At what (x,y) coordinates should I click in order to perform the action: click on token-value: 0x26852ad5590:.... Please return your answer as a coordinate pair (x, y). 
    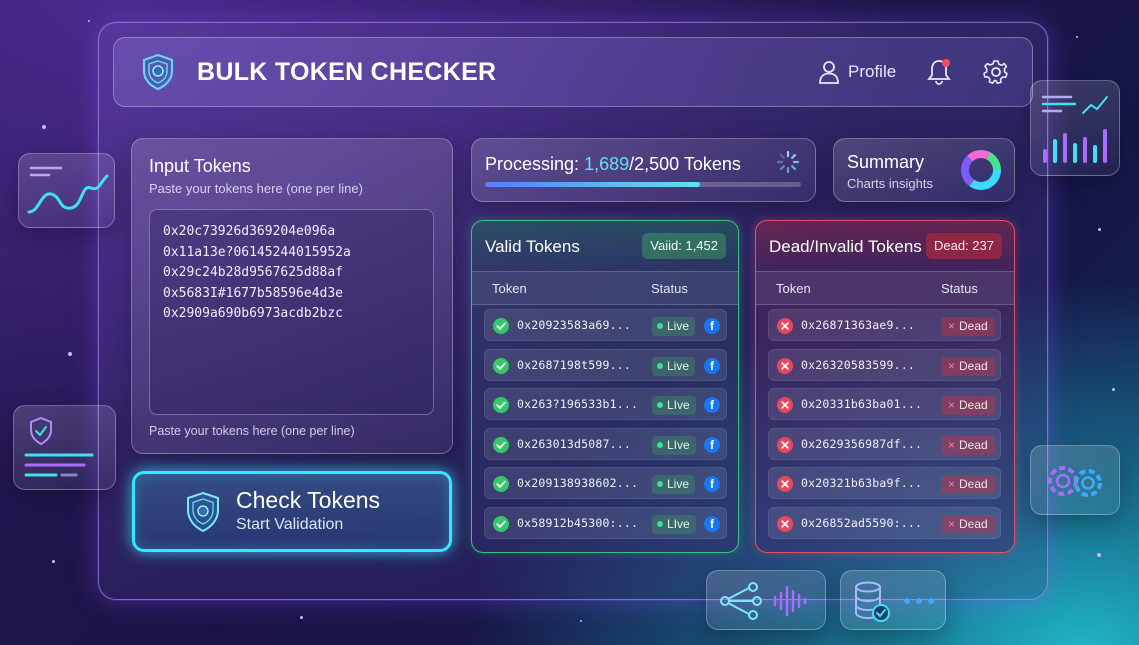
    Looking at the image, I should click on (862, 522).